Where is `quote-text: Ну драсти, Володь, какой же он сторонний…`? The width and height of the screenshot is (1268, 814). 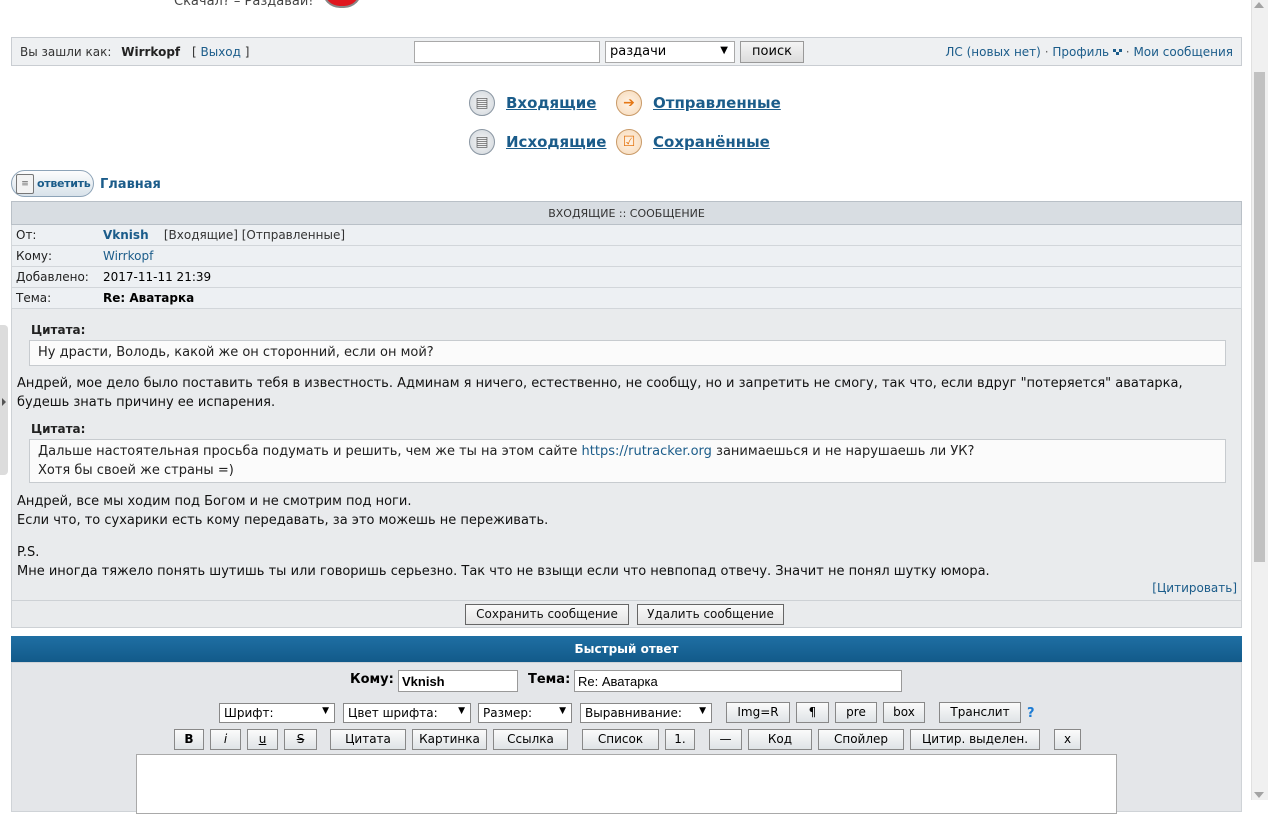 quote-text: Ну драсти, Володь, какой же он сторонний… is located at coordinates (236, 352).